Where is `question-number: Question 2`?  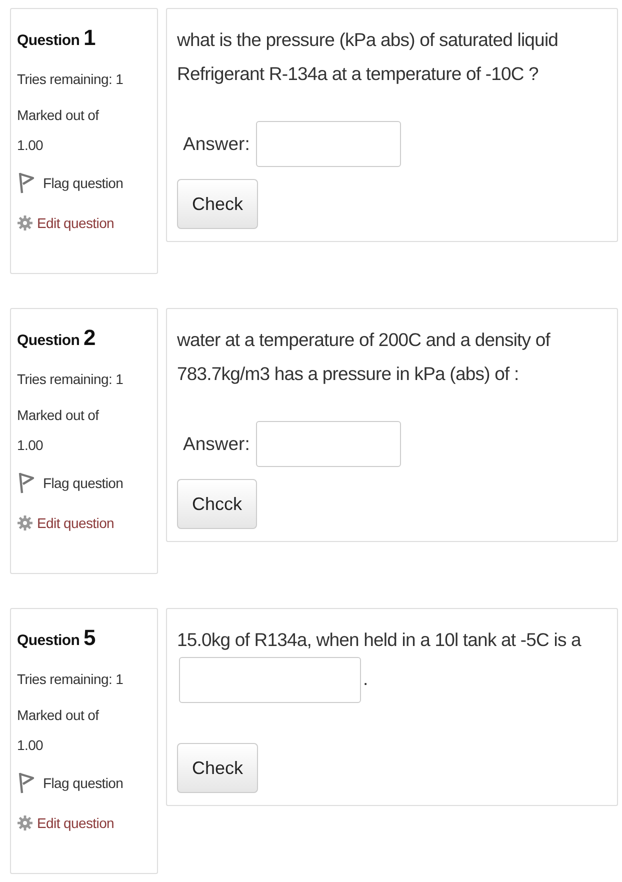 question-number: Question 2 is located at coordinates (56, 338).